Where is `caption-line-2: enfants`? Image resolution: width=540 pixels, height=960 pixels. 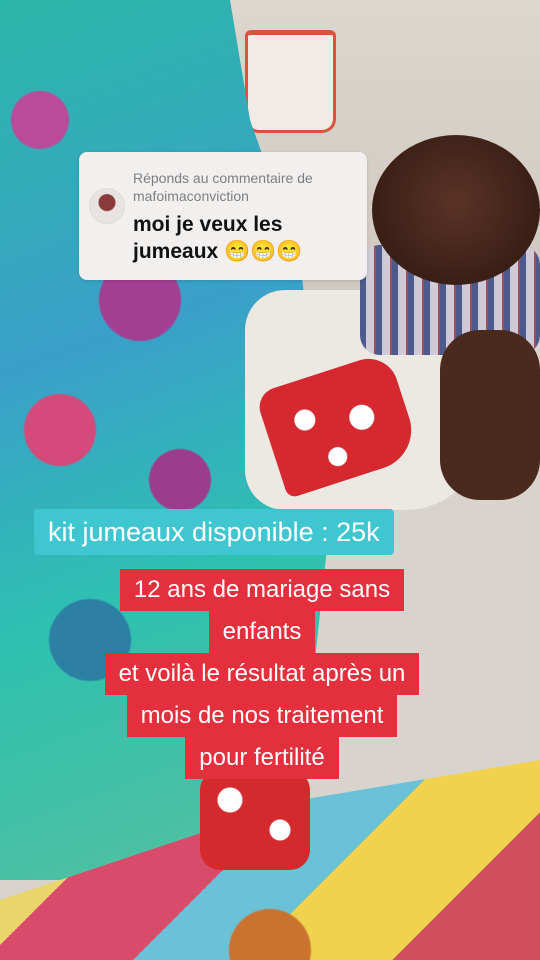 caption-line-2: enfants is located at coordinates (262, 632).